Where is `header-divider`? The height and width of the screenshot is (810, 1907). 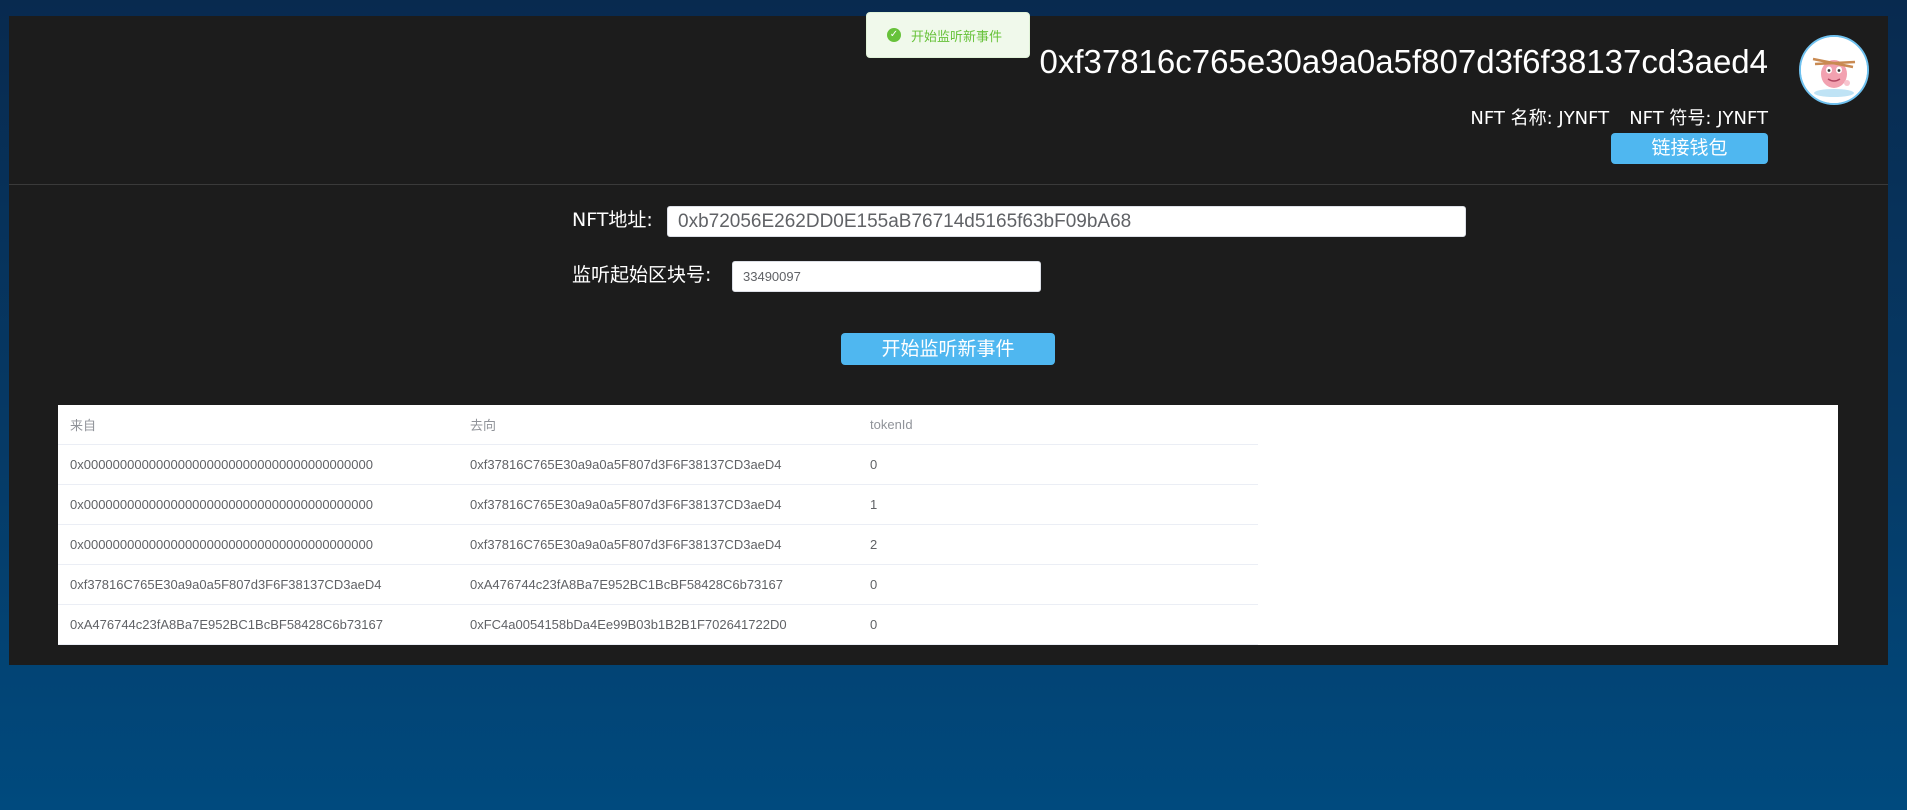
header-divider is located at coordinates (948, 184).